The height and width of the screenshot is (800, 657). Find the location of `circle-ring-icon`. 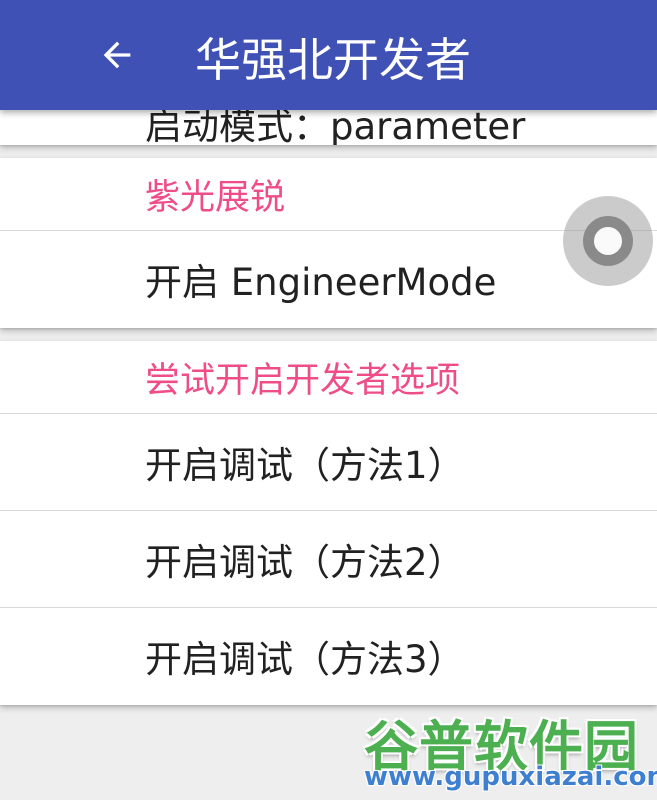

circle-ring-icon is located at coordinates (608, 241).